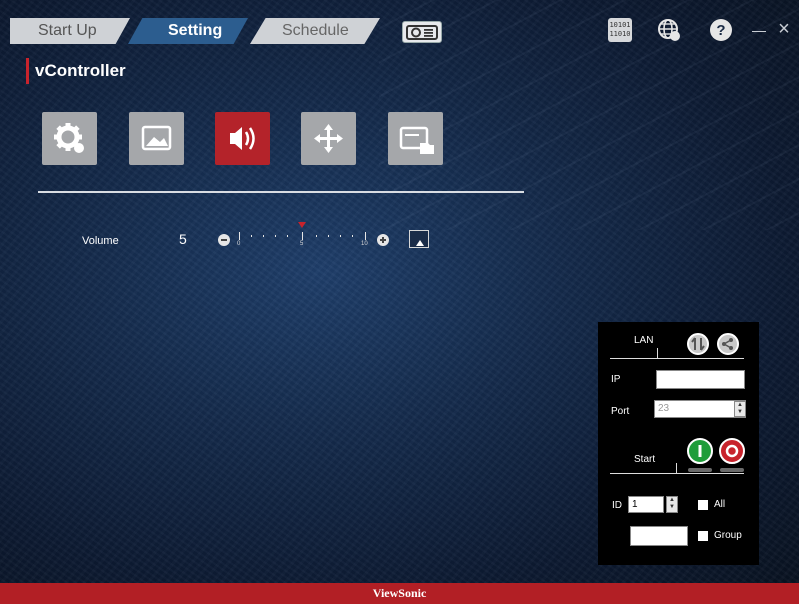 This screenshot has height=604, width=799. What do you see at coordinates (645, 459) in the screenshot?
I see `start-label: Start` at bounding box center [645, 459].